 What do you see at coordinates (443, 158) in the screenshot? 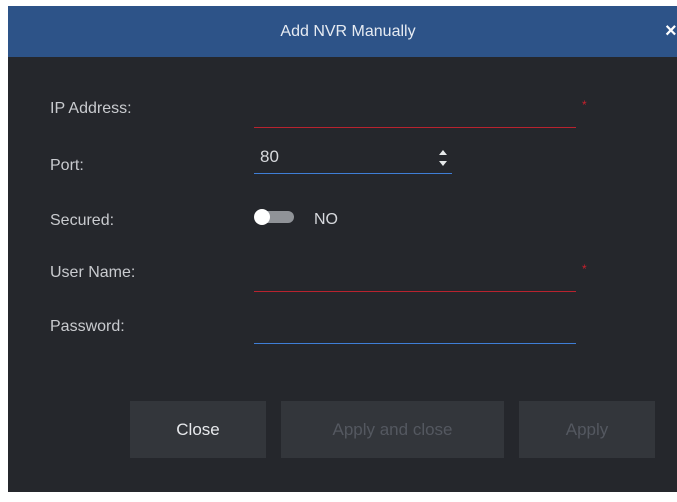
I see `spinner-arrows-icon` at bounding box center [443, 158].